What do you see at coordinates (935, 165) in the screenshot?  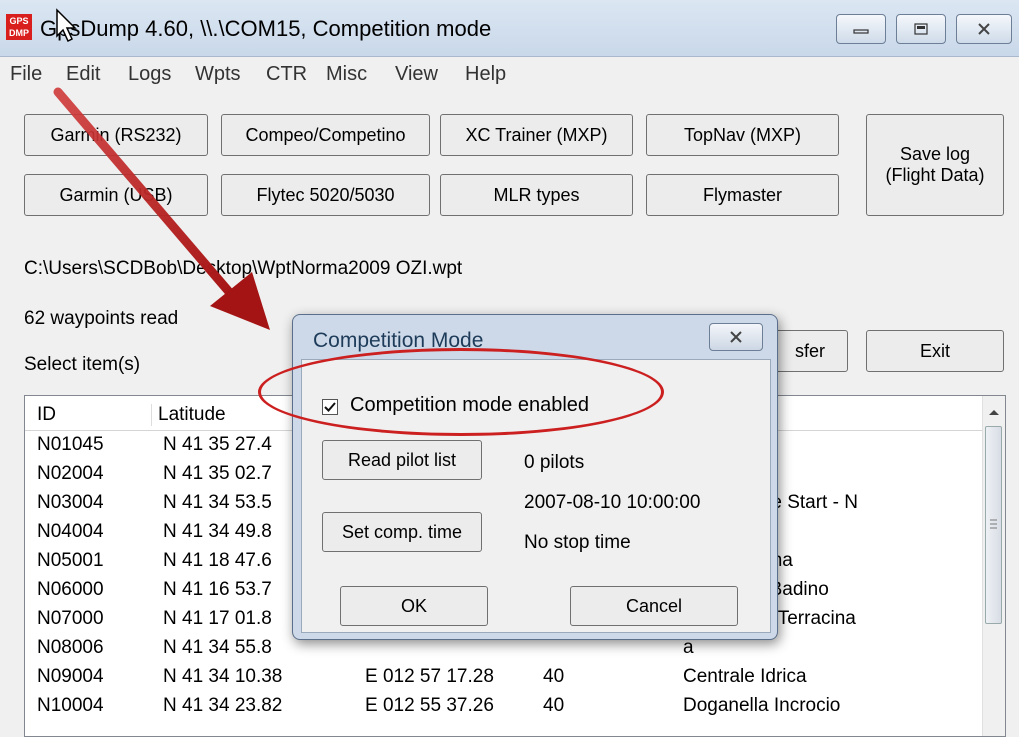 I see `save-log-button: Save log (Flight Data)` at bounding box center [935, 165].